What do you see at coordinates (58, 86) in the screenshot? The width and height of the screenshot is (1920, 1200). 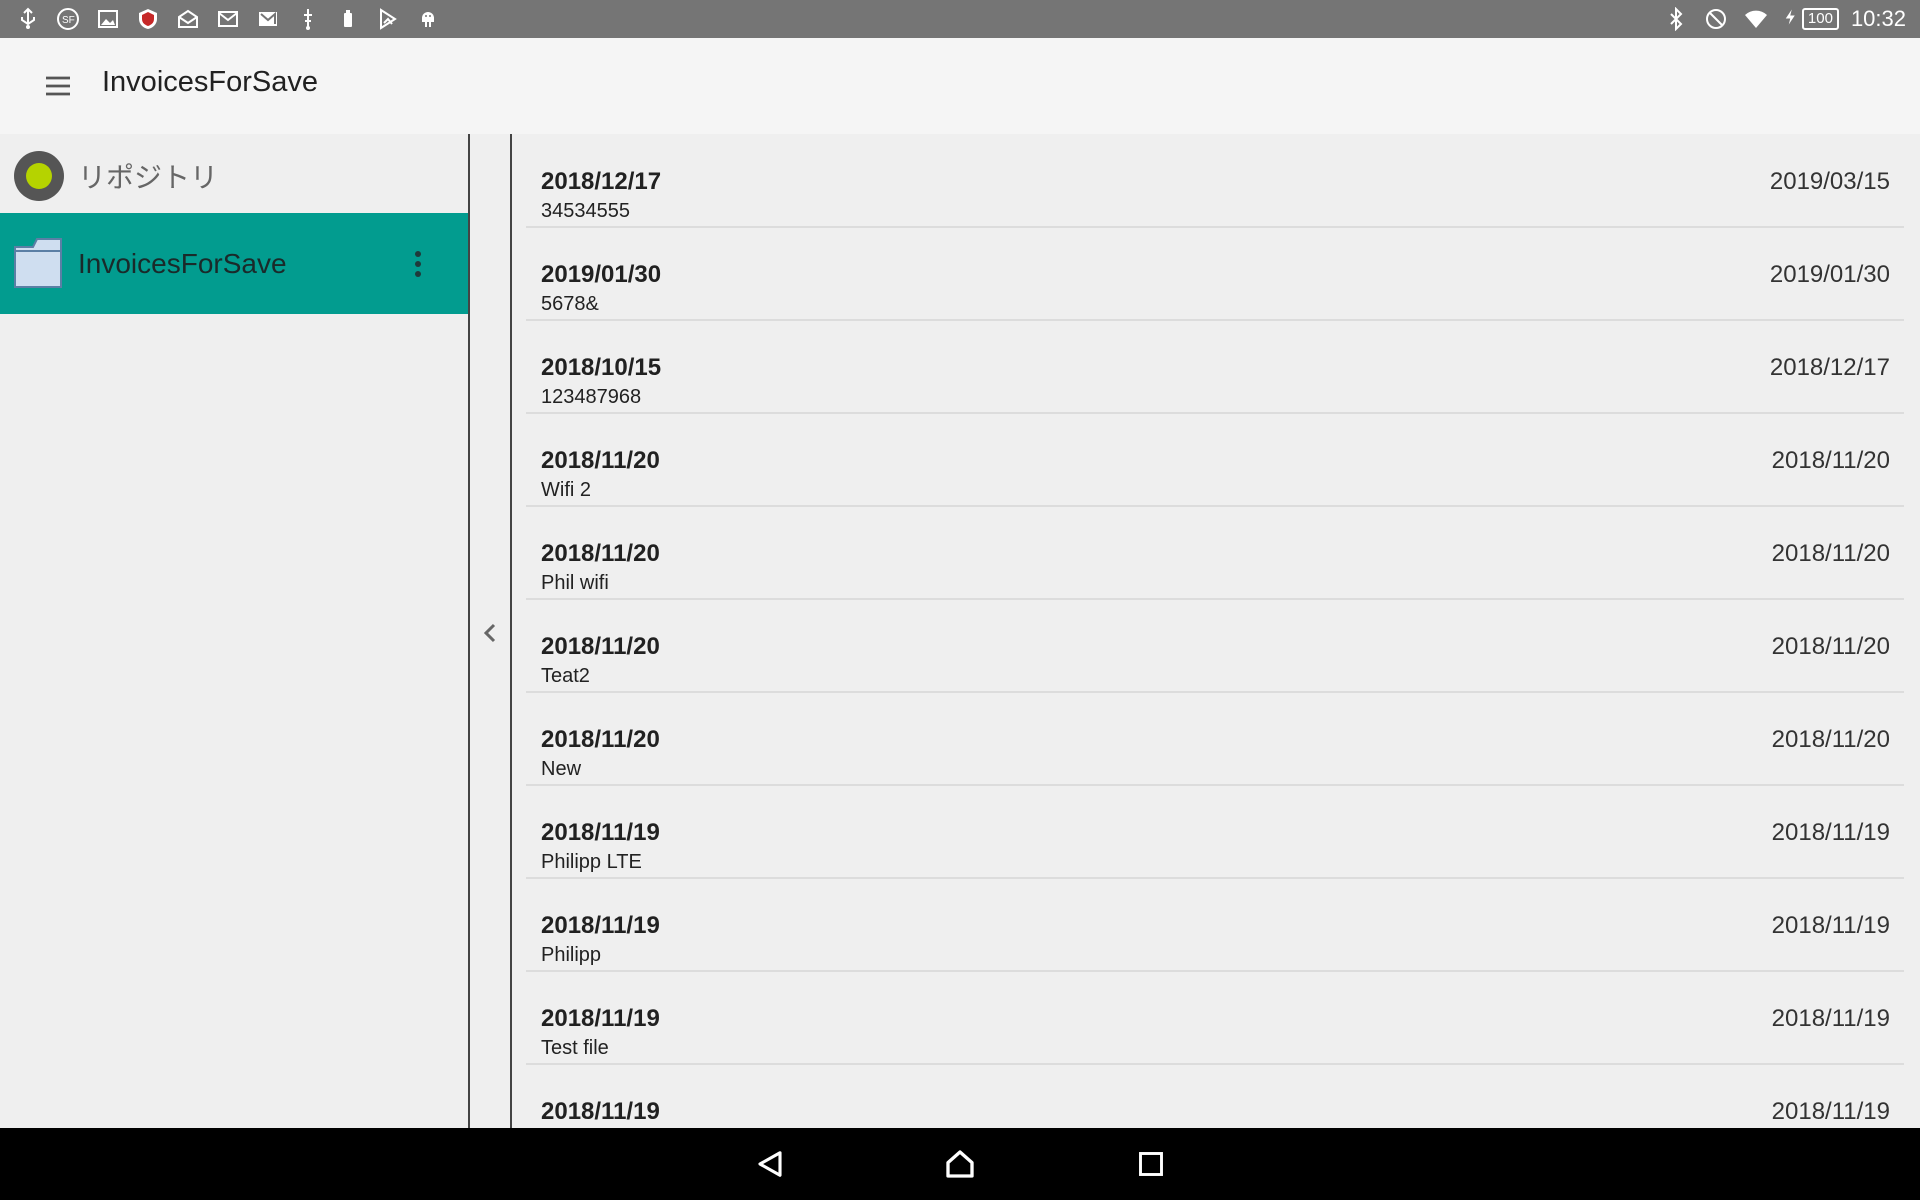 I see `hamburger-menu-icon` at bounding box center [58, 86].